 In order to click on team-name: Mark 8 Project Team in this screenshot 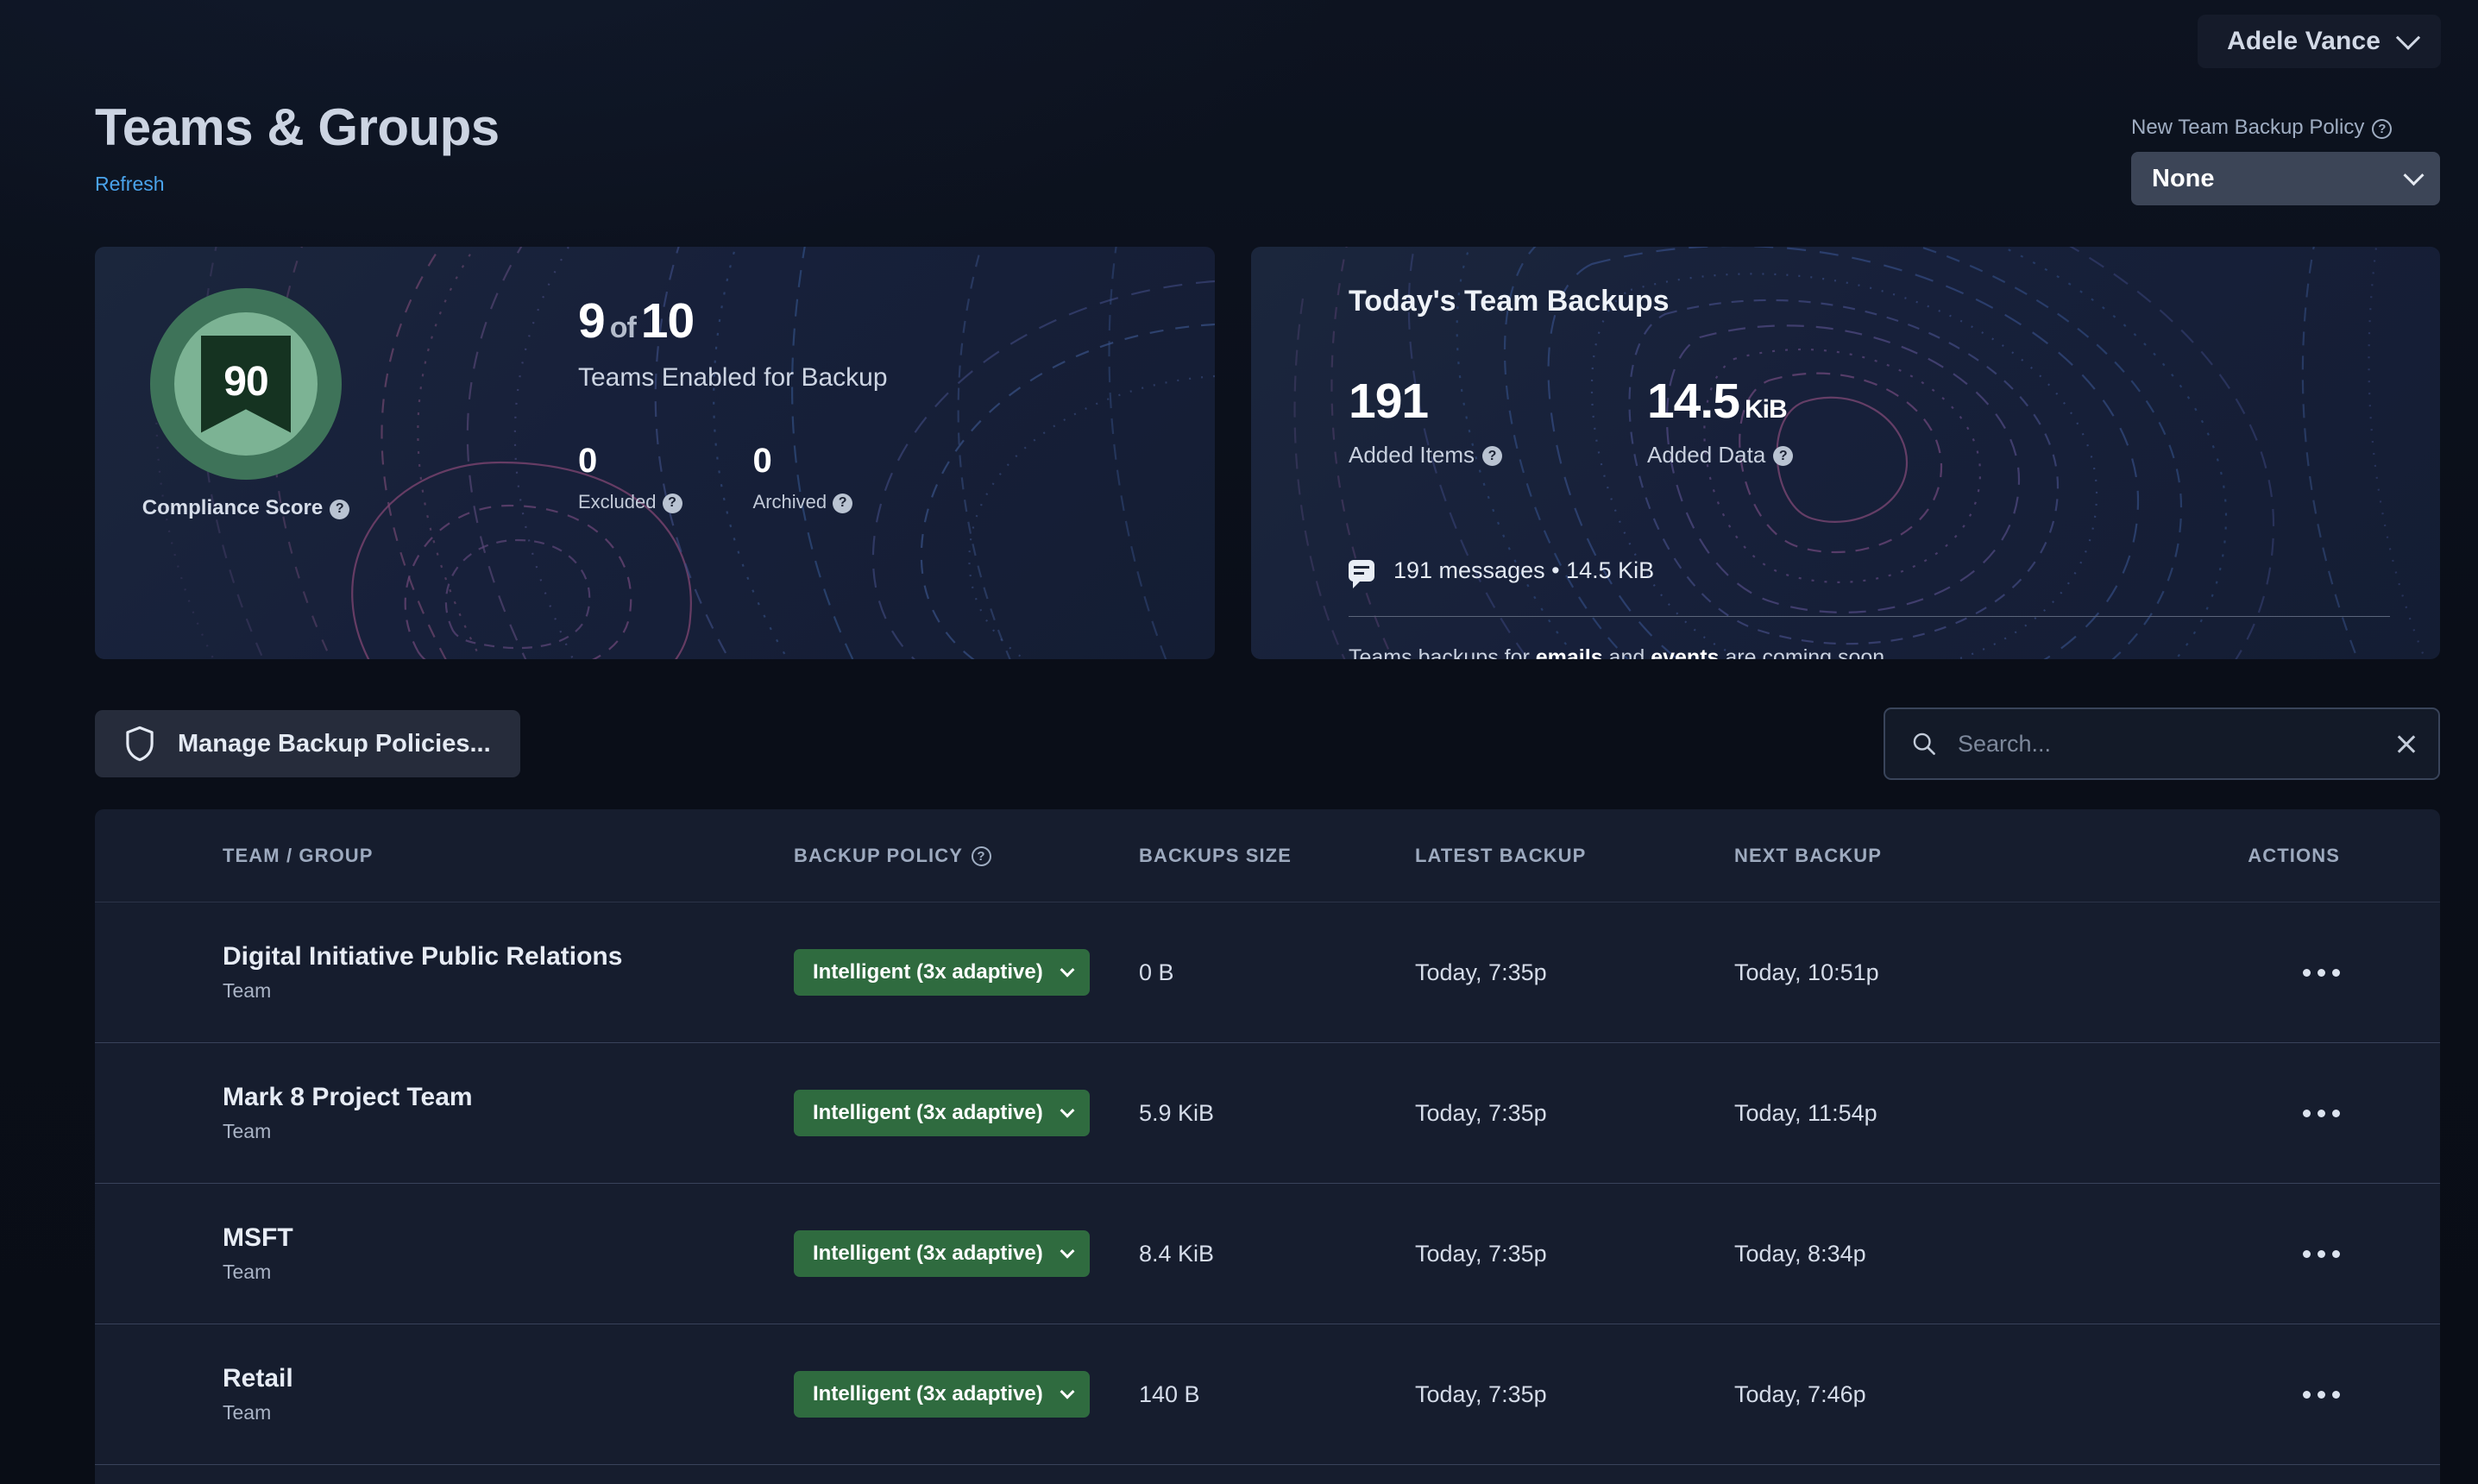, I will do `click(348, 1096)`.